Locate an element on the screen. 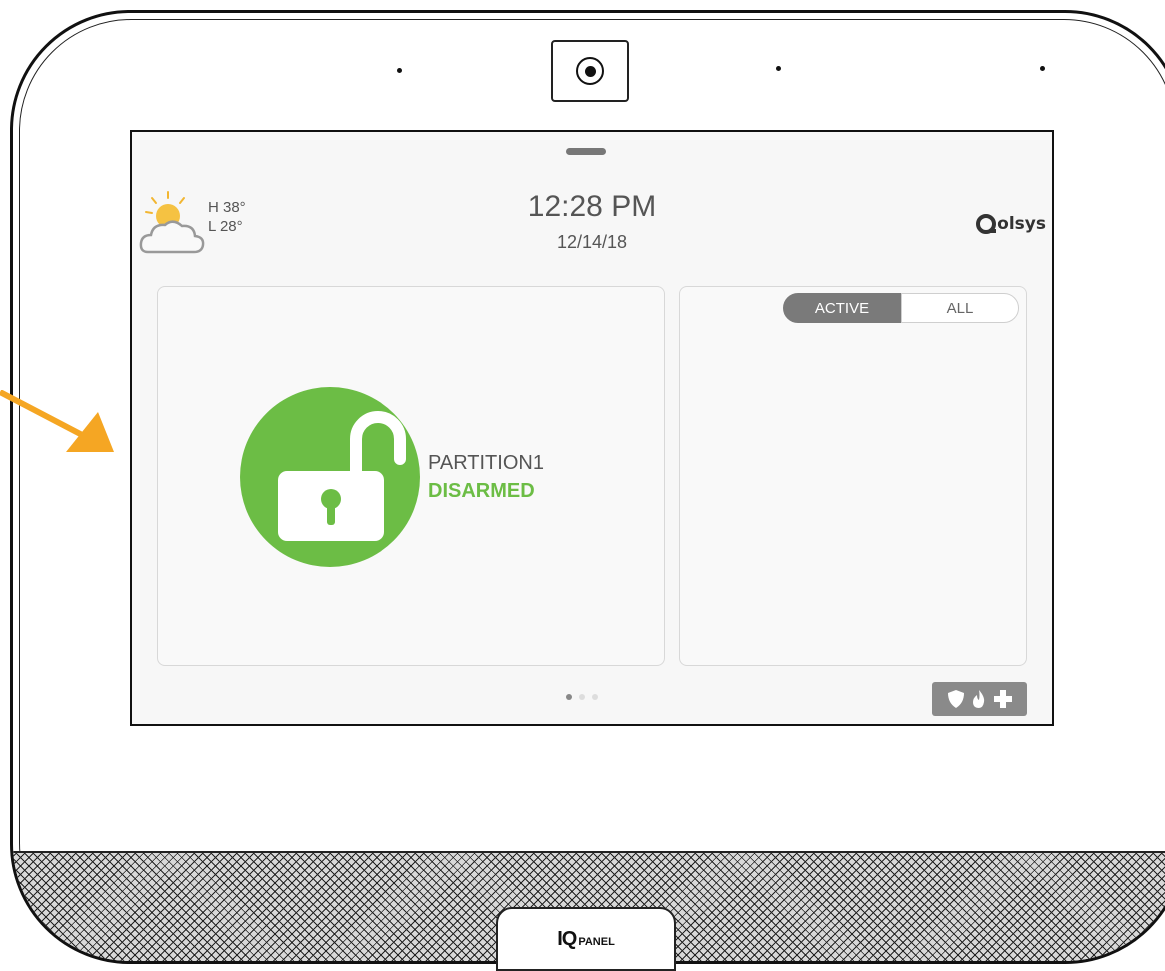  brand-text: olsys is located at coordinates (1021, 224).